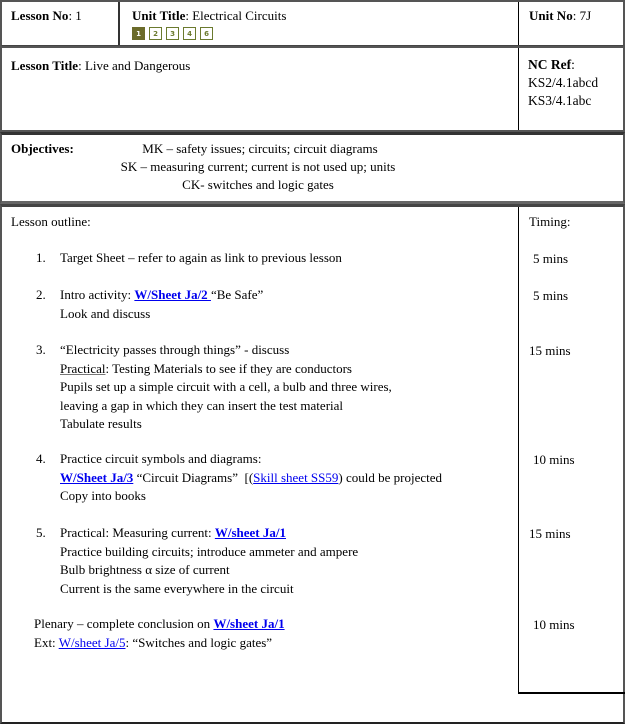 The height and width of the screenshot is (724, 625). Describe the element at coordinates (236, 15) in the screenshot. I see `unit-title-value: : Electrical Circuits` at that location.